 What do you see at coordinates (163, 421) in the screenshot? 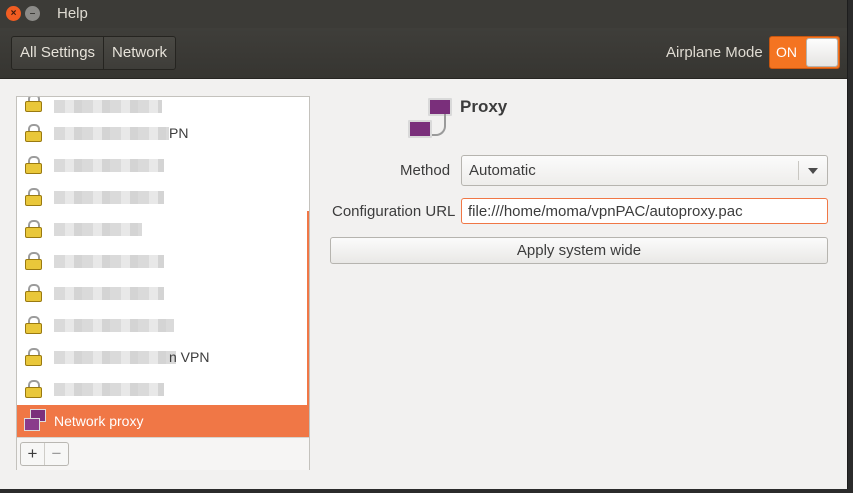
I see `list-item-network-proxy: Network proxy` at bounding box center [163, 421].